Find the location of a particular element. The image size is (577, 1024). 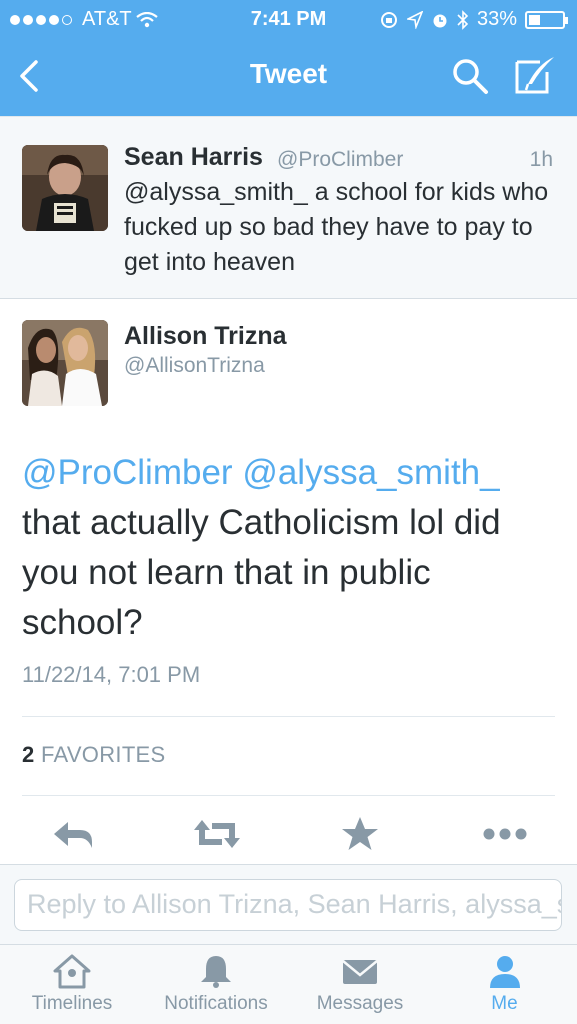

reply-icon is located at coordinates (73, 834).